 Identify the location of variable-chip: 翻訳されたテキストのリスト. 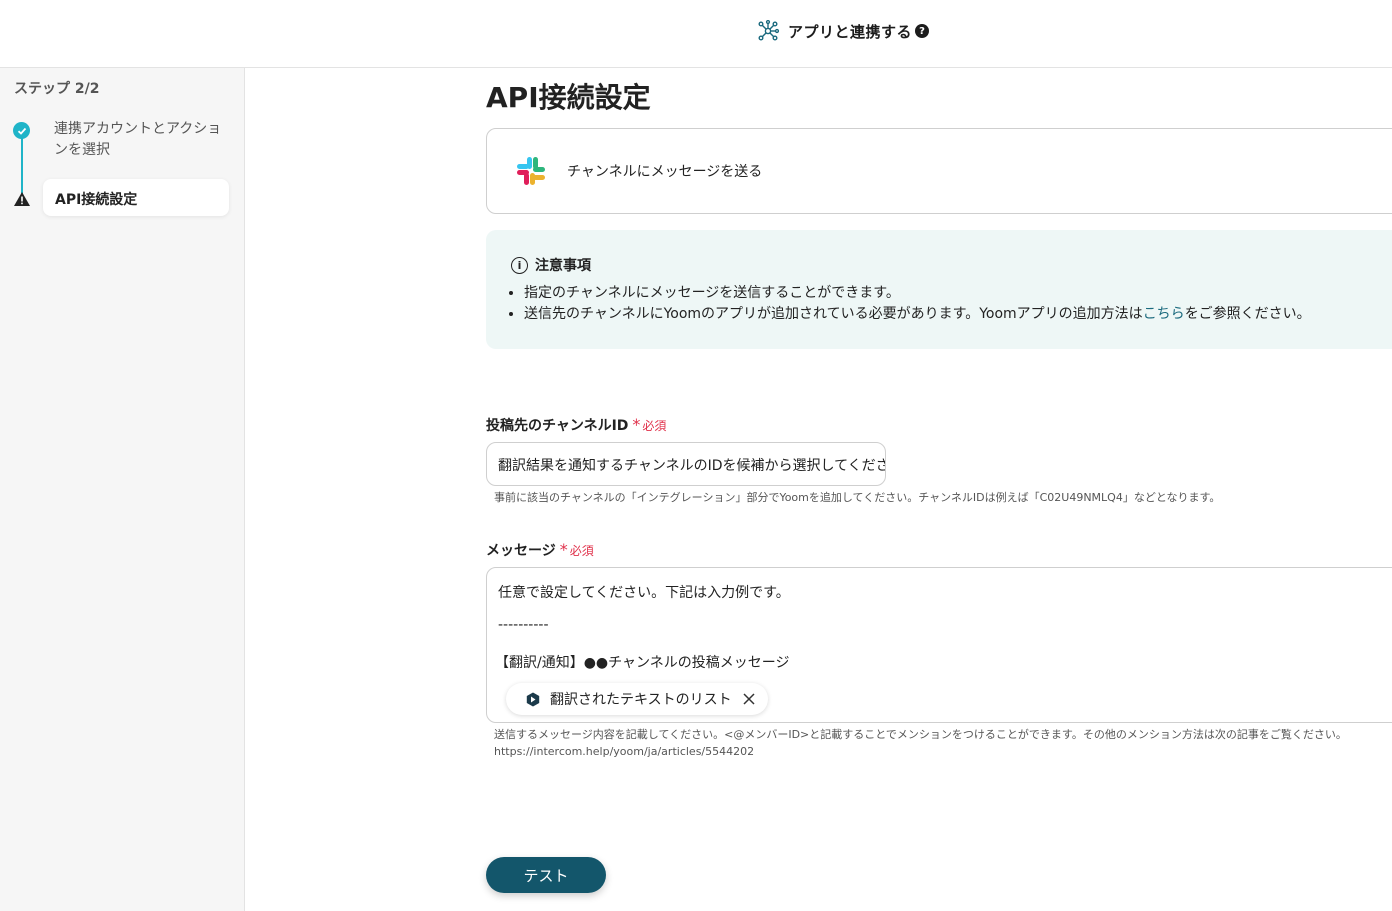
(637, 699).